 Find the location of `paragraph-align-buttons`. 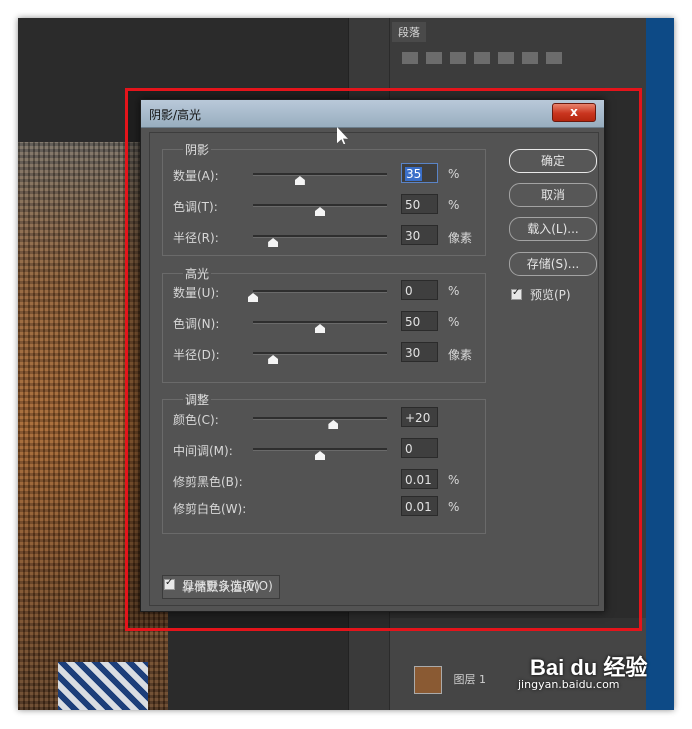

paragraph-align-buttons is located at coordinates (482, 58).